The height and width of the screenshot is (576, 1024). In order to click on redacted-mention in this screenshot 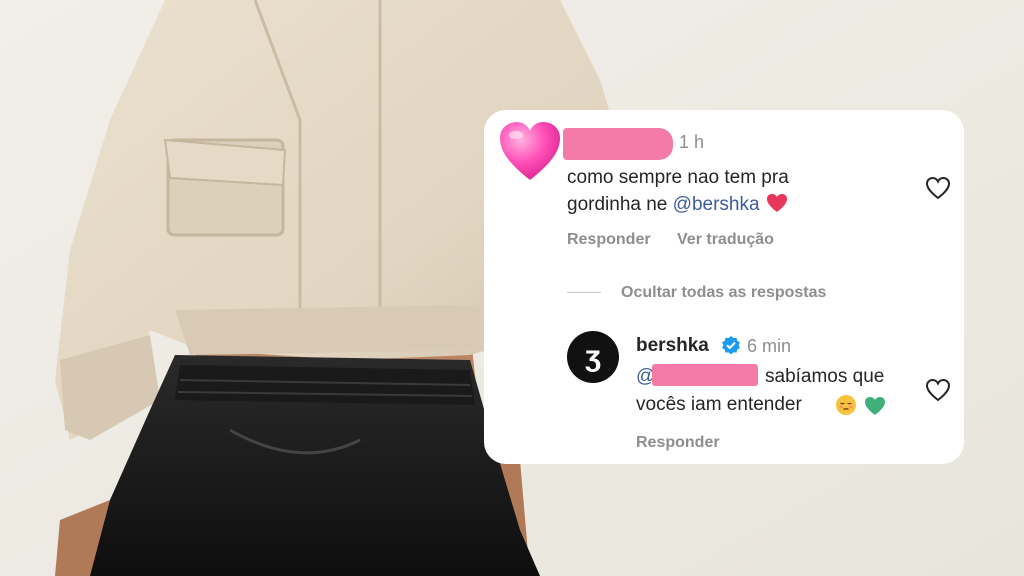, I will do `click(705, 375)`.